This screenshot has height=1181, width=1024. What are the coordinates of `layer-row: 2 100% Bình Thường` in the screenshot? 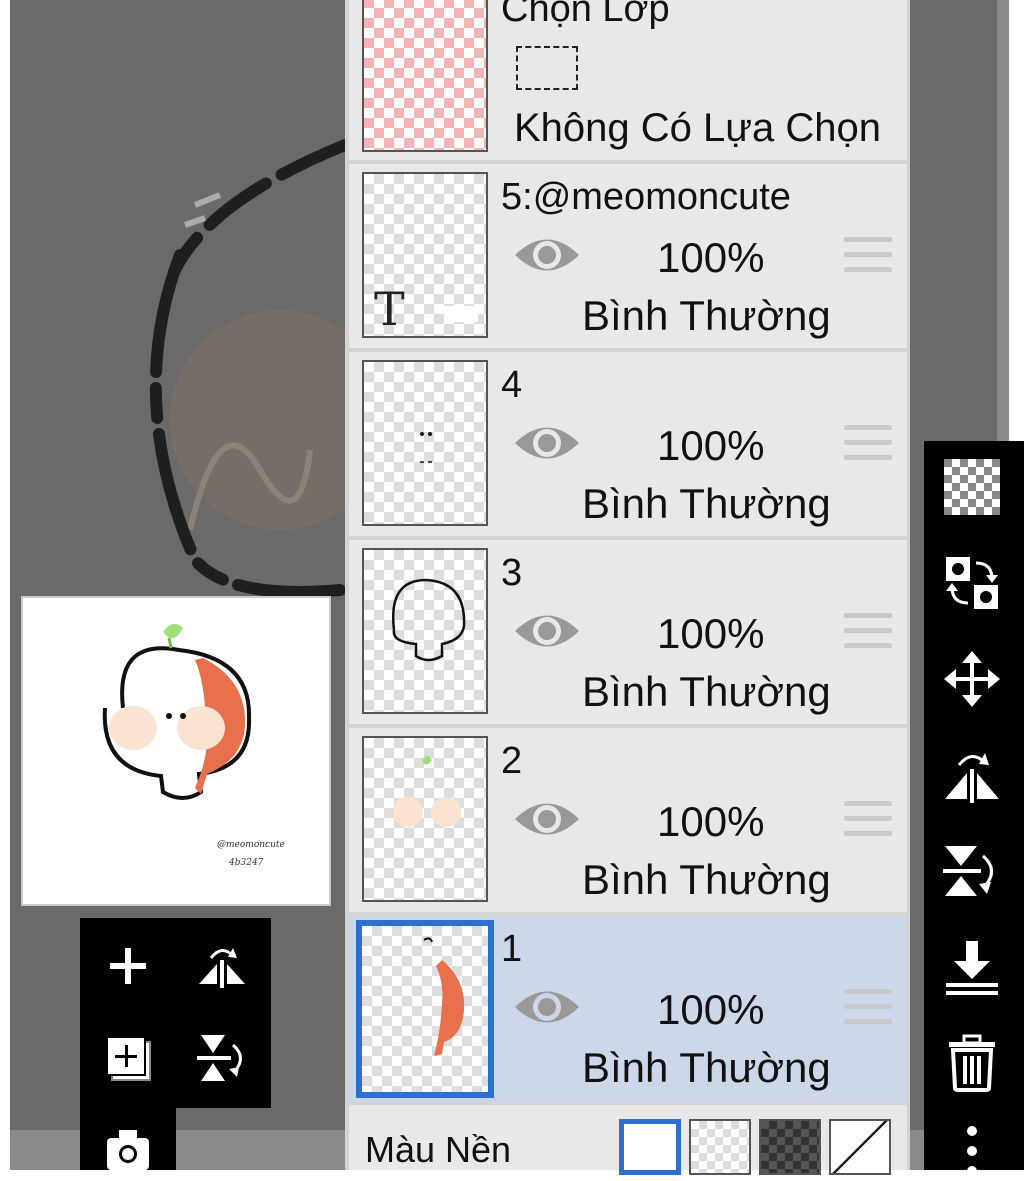 It's located at (628, 820).